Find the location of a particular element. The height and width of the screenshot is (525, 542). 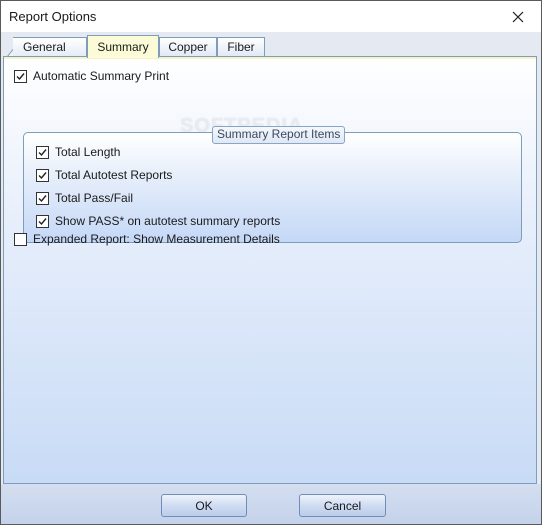

close-icon is located at coordinates (518, 17).